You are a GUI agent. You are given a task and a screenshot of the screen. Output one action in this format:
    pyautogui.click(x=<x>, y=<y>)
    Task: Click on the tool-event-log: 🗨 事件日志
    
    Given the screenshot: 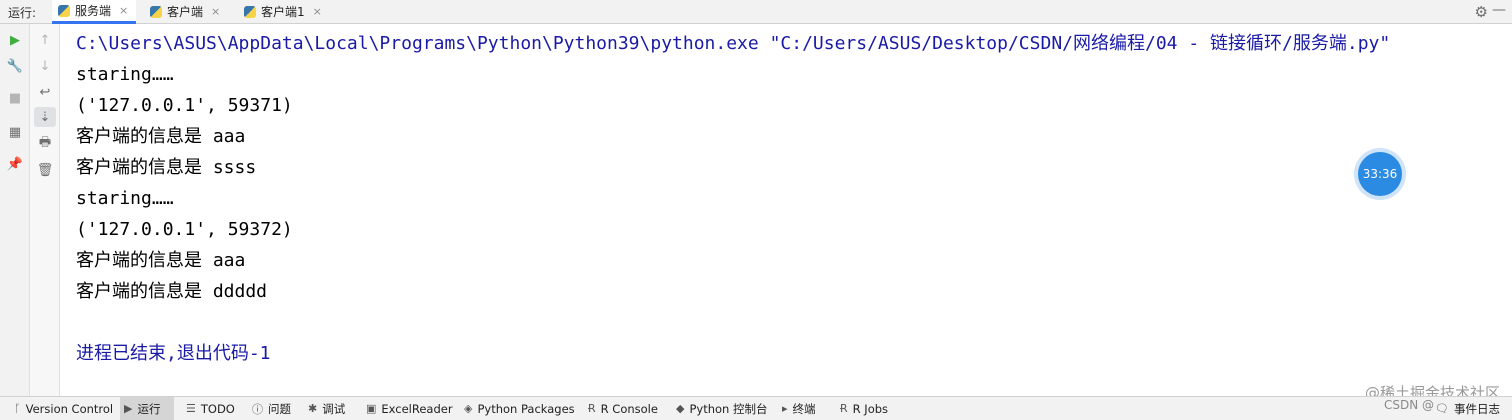 What is the action you would take?
    pyautogui.click(x=1467, y=408)
    